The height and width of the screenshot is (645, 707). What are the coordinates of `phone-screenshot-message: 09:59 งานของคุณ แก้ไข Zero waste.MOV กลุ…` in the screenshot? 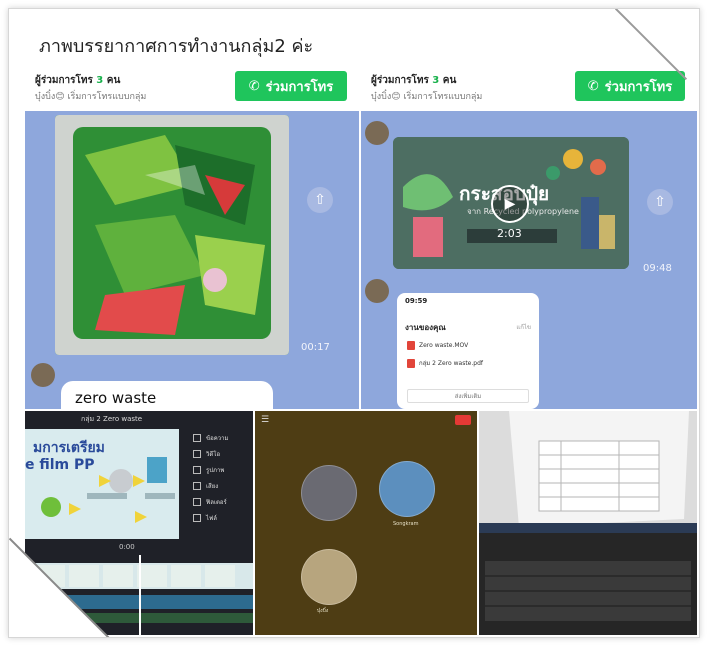 It's located at (468, 351).